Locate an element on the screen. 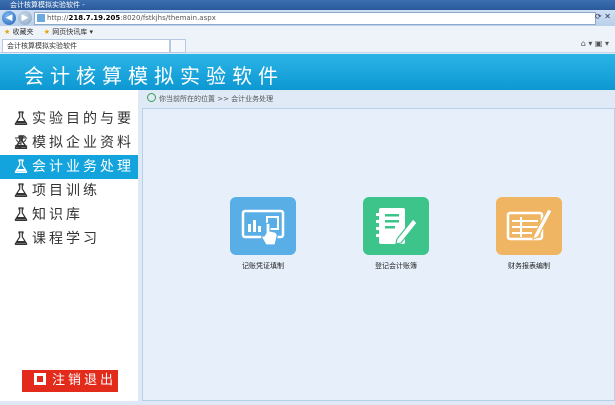 The image size is (615, 405). sidebar-menu: 实验目的与要求 模拟企业资料 会计业务处理 项目训练知识库课程学习 is located at coordinates (69, 179).